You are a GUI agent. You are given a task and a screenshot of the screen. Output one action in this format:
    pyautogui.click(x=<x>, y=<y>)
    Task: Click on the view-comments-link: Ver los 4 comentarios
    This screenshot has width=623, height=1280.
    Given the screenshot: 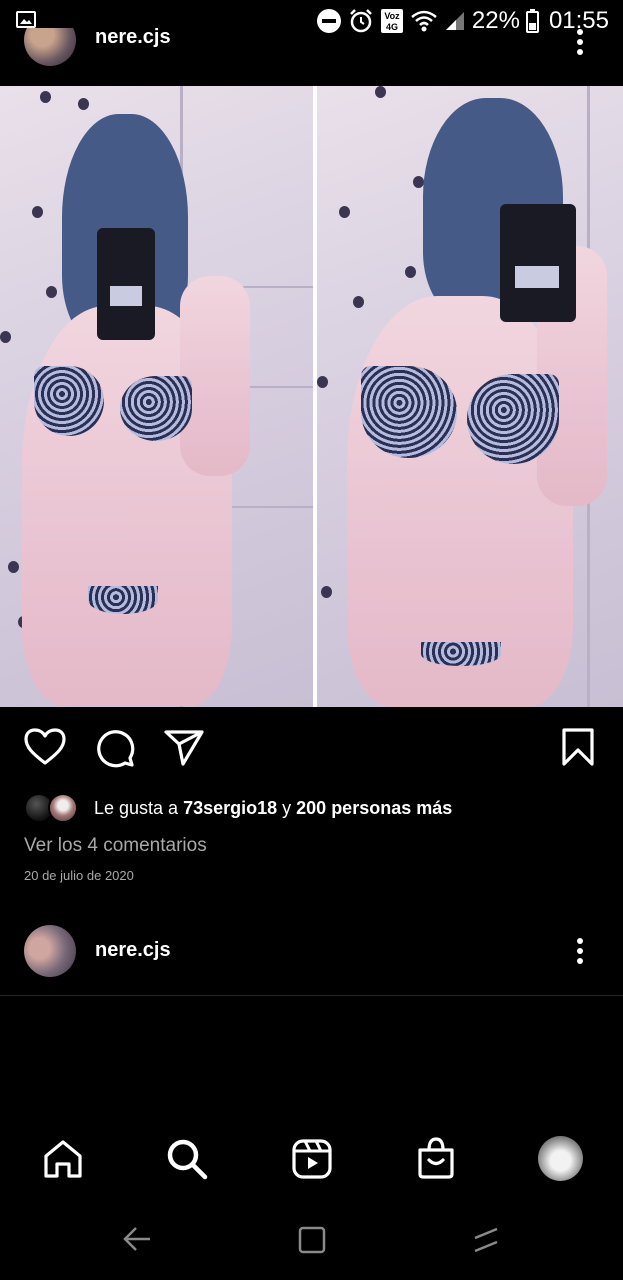 What is the action you would take?
    pyautogui.click(x=115, y=846)
    